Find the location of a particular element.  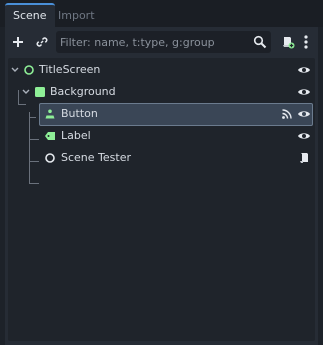

tree-item-background: Background is located at coordinates (161, 92).